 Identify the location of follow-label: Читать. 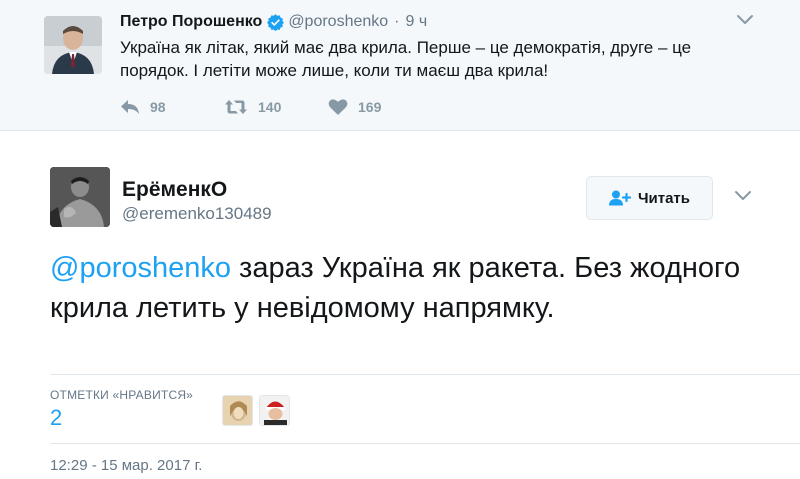
(664, 198).